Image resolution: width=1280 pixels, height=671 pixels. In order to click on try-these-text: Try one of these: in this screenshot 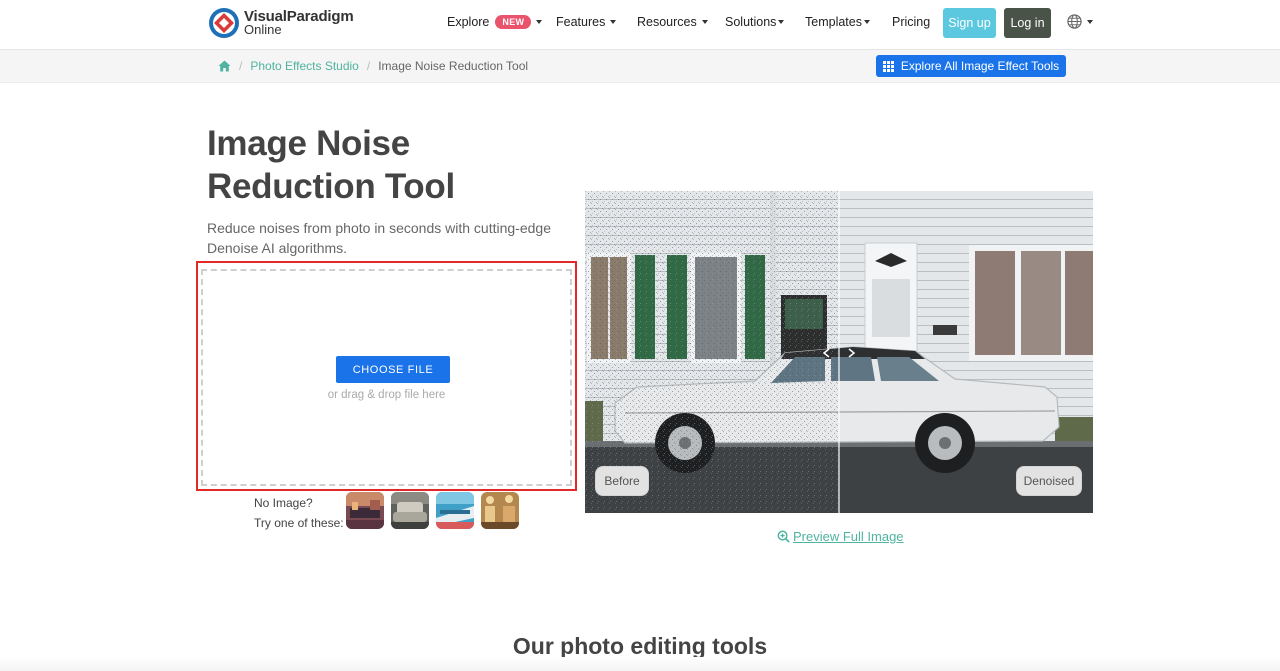, I will do `click(299, 523)`.